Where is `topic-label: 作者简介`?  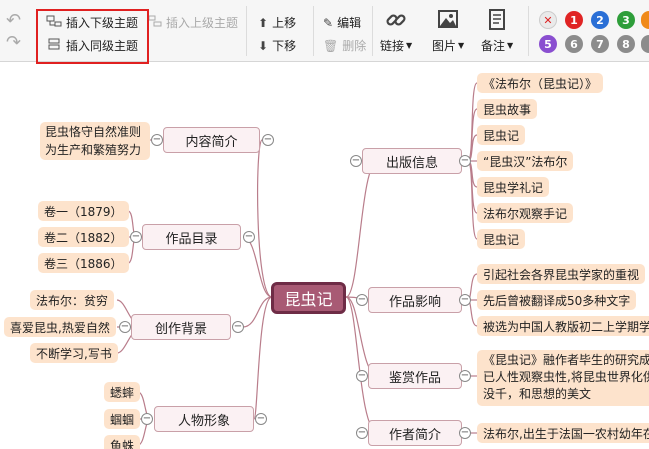 topic-label: 作者简介 is located at coordinates (414, 435).